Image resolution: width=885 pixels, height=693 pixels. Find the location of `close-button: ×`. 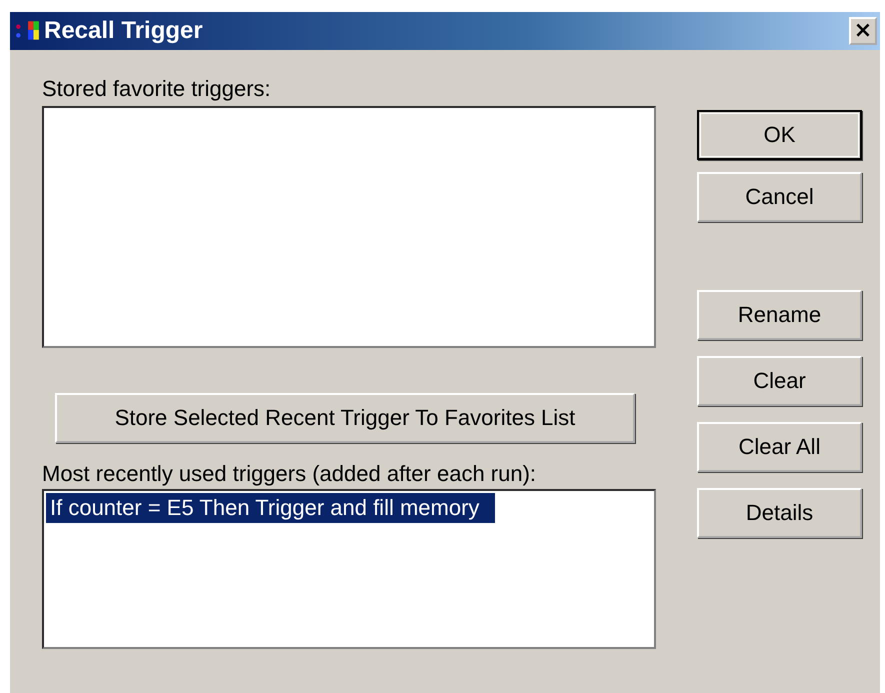

close-button: × is located at coordinates (863, 31).